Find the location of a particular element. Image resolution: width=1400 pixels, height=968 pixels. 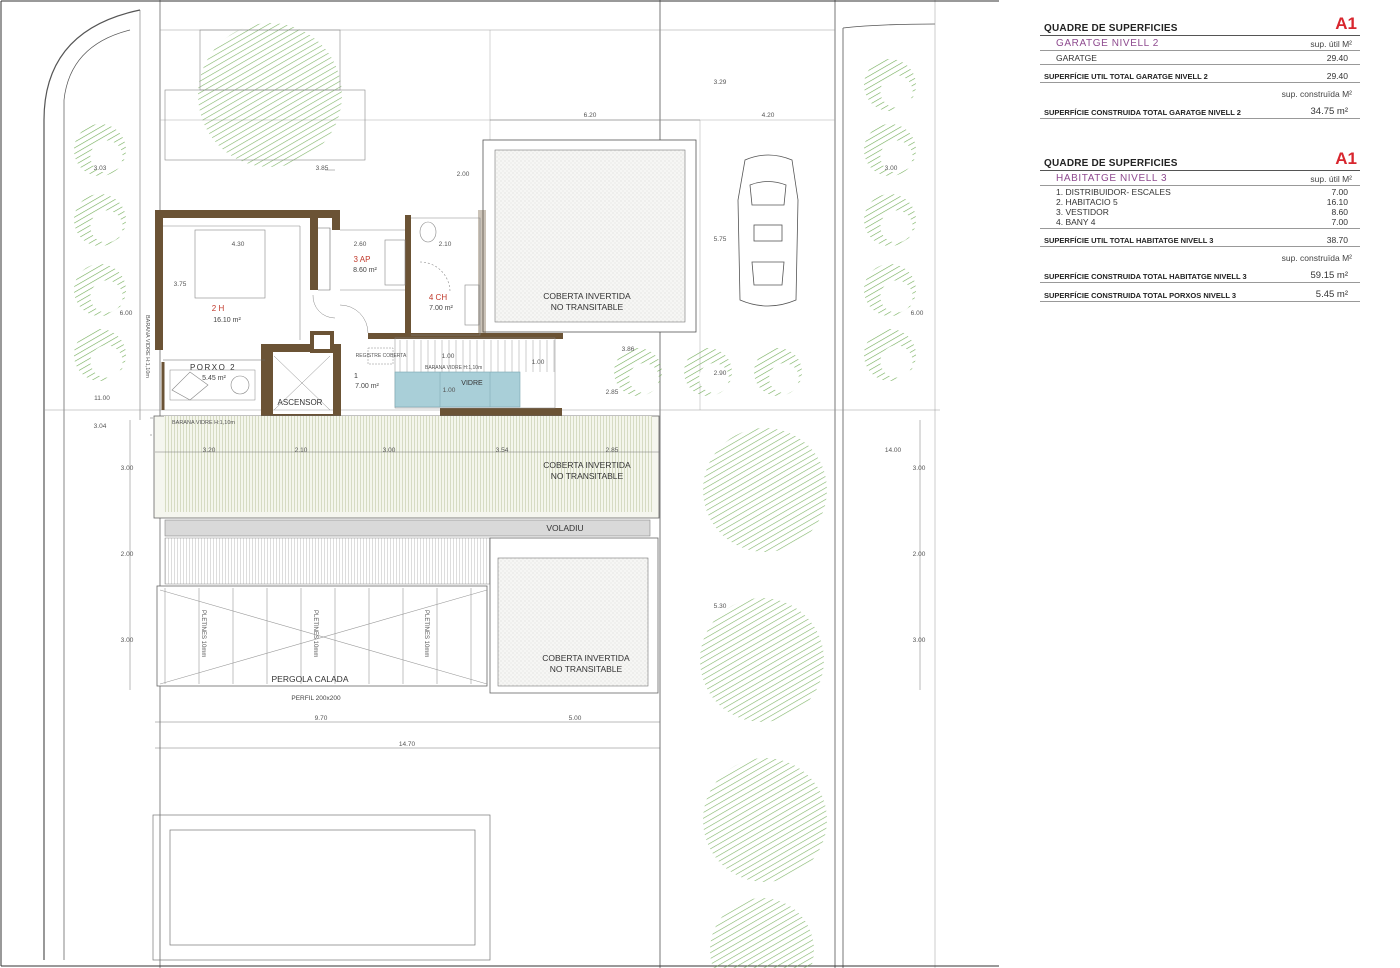

garage-total-util-value: 29.40 is located at coordinates (1337, 76).